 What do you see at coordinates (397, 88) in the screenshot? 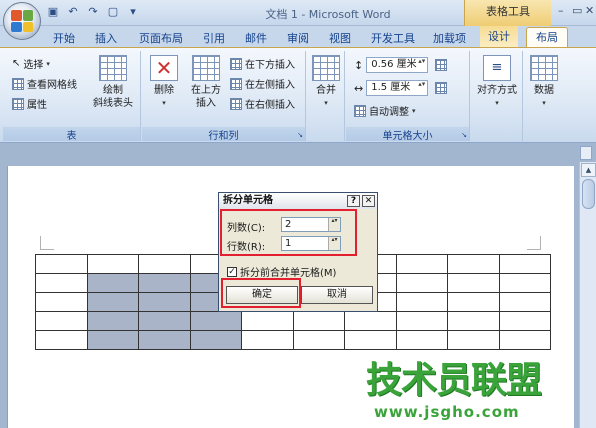
I see `column-width-input: 1.5 厘米` at bounding box center [397, 88].